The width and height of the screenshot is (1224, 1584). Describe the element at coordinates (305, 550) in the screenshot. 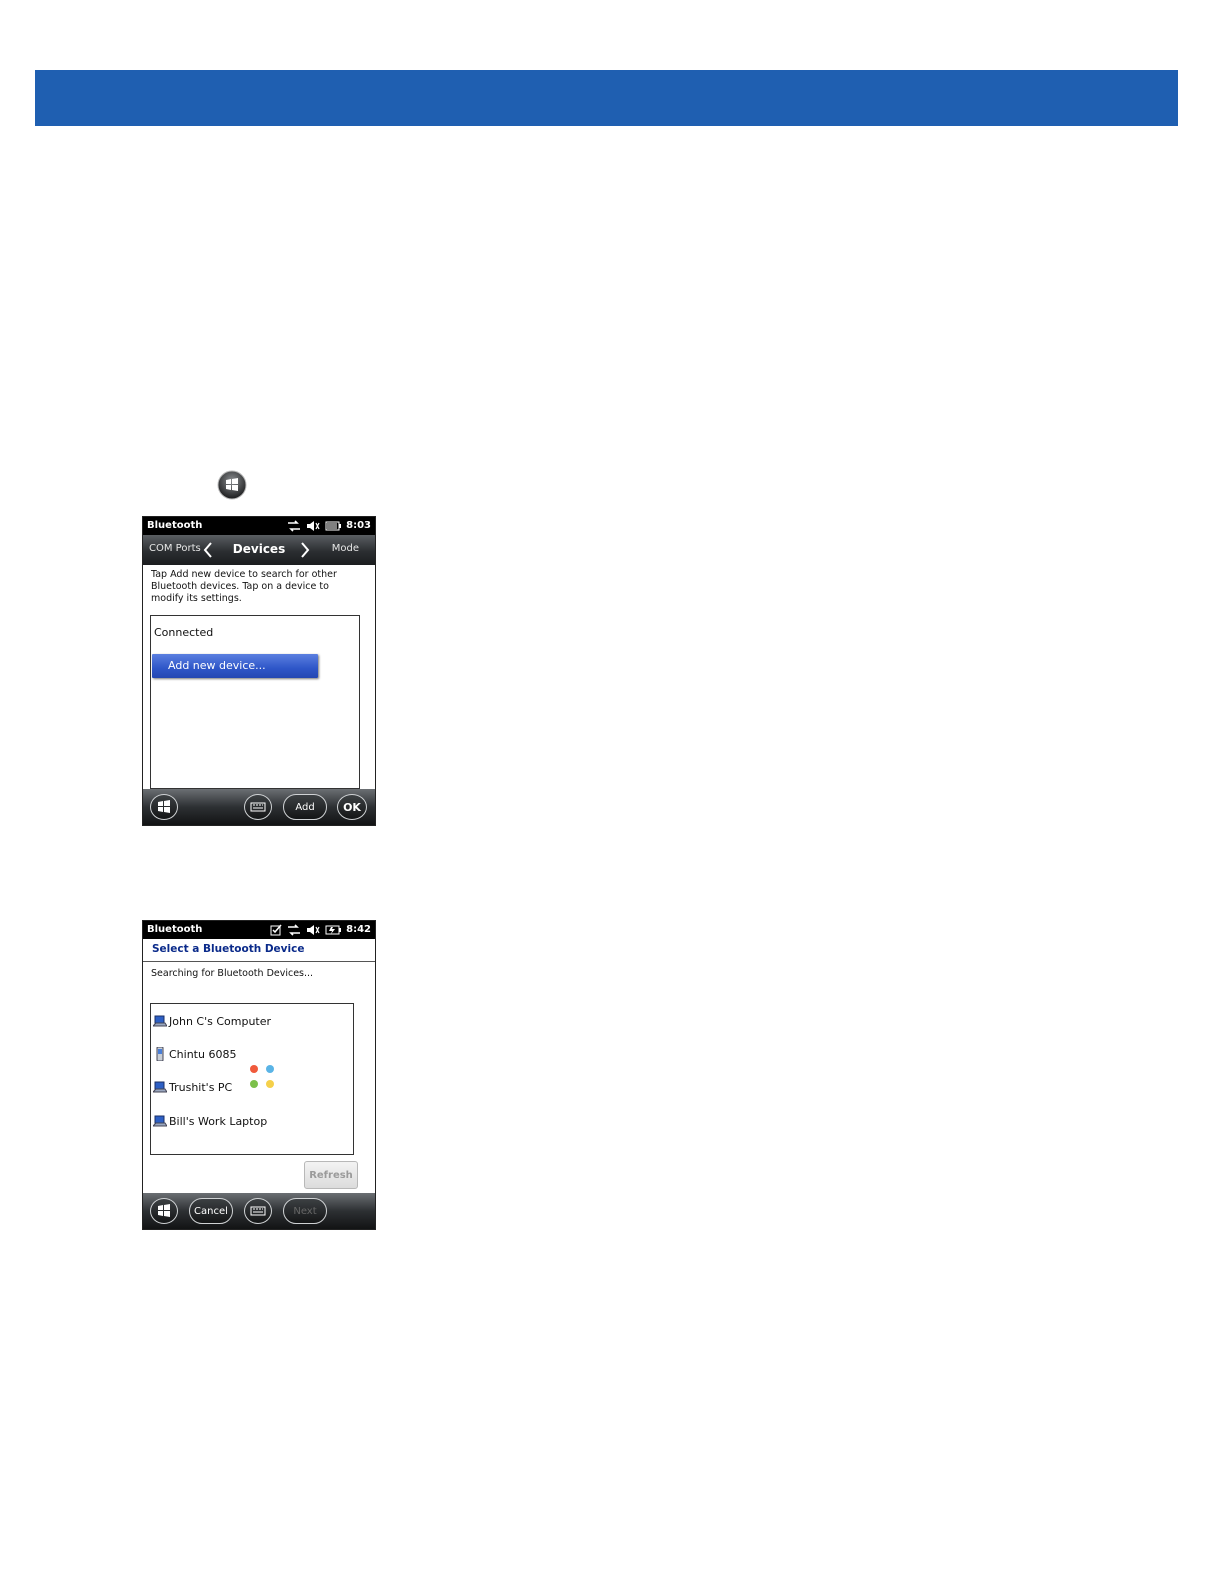

I see `chevron-right-icon` at that location.